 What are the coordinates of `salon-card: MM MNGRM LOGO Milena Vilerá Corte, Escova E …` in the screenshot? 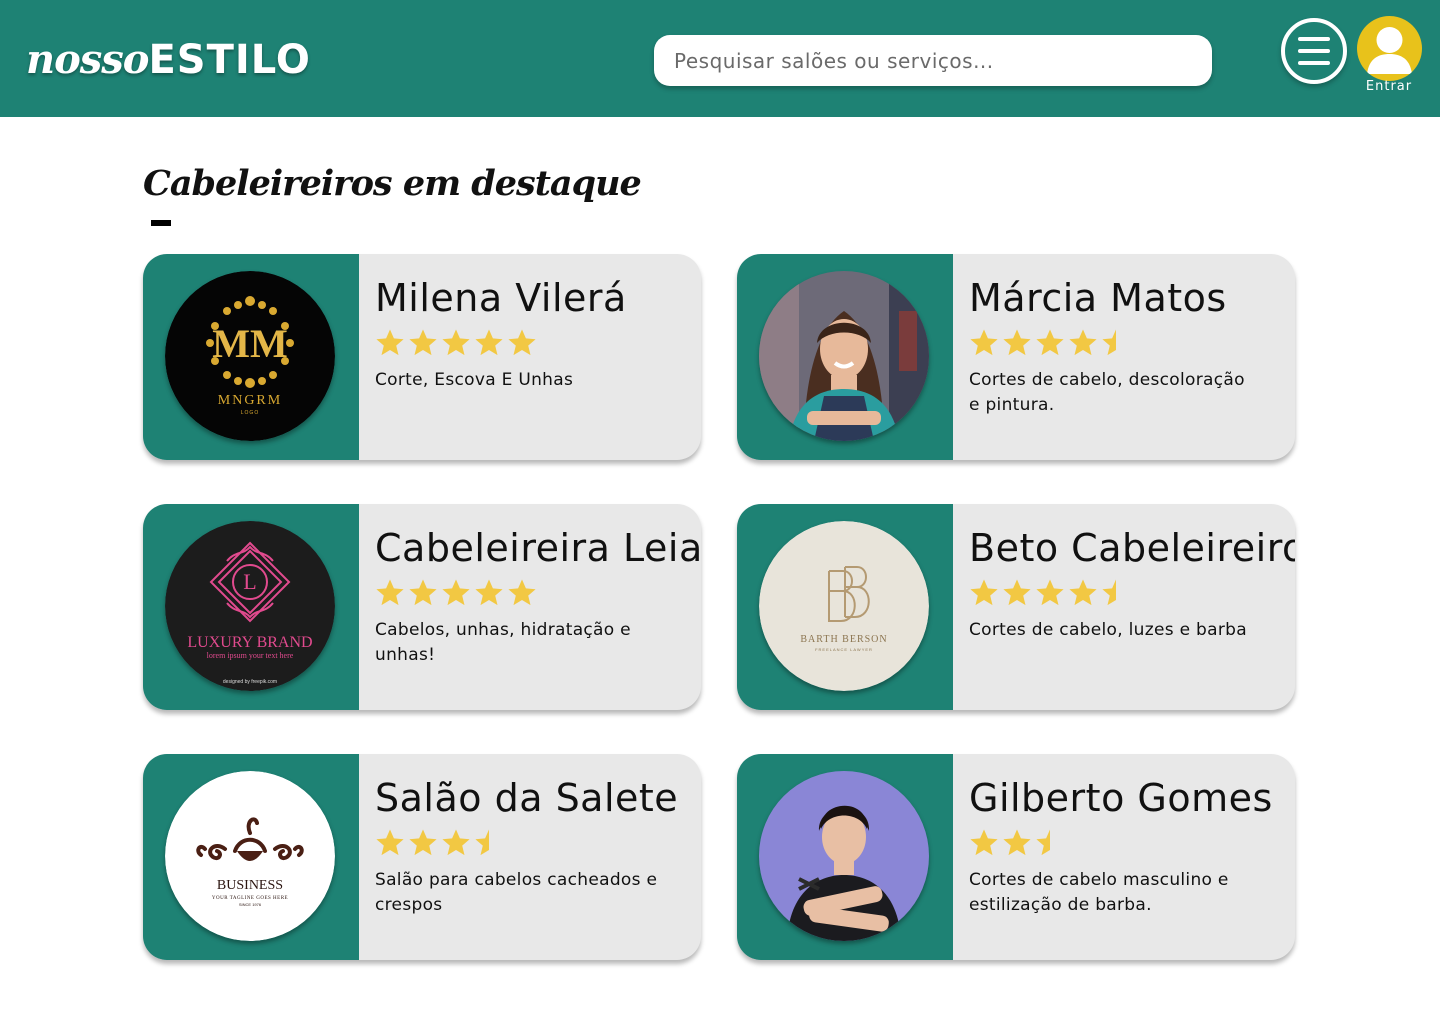 It's located at (422, 357).